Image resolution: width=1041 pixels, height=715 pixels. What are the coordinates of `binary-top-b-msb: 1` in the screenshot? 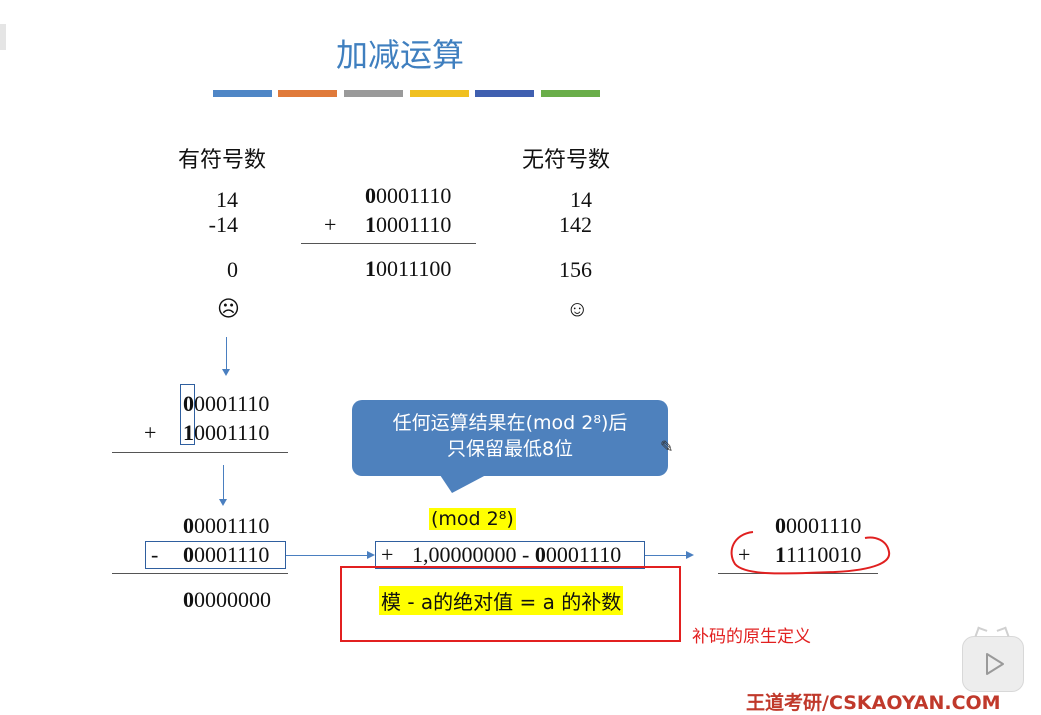 It's located at (370, 224).